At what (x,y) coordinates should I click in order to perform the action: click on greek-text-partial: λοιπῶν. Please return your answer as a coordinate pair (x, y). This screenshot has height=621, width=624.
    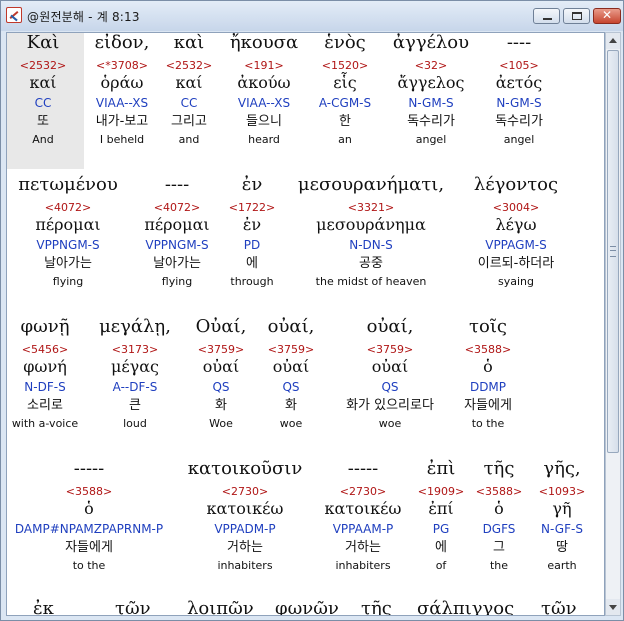
    Looking at the image, I should click on (220, 607).